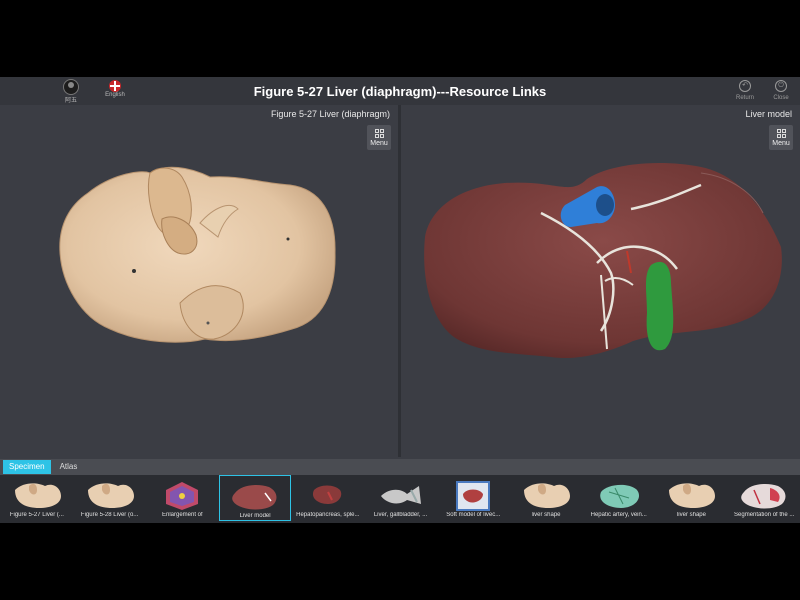 This screenshot has width=800, height=600. I want to click on segmentation-icon, so click(763, 496).